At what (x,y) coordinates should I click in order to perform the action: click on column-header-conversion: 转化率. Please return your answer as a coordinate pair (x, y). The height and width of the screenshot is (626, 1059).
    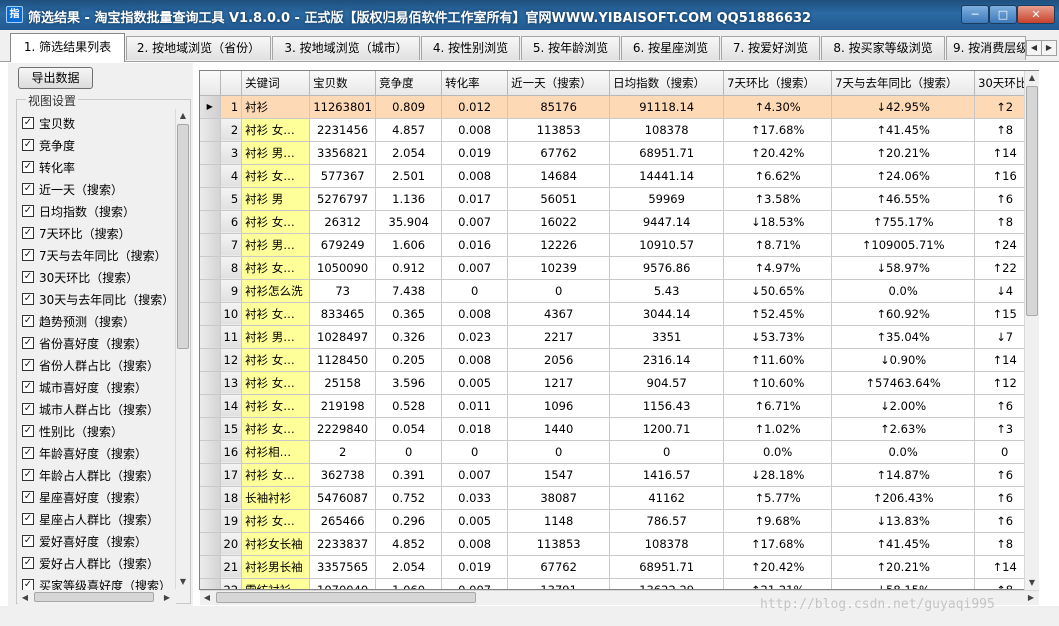
    Looking at the image, I should click on (475, 83).